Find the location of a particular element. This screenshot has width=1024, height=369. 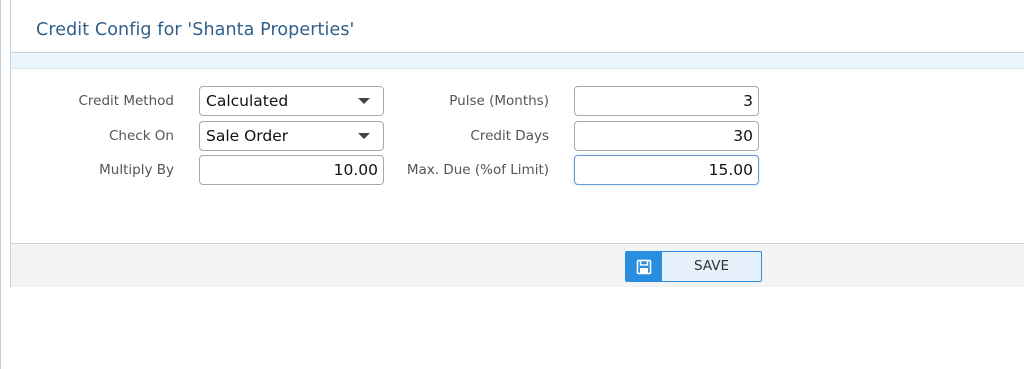

multiply-by-label: Multiply By is located at coordinates (136, 170).